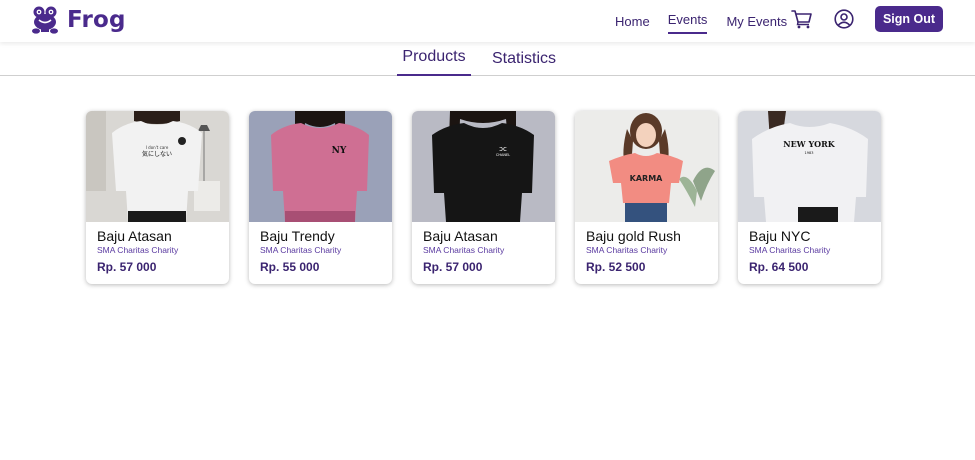 The width and height of the screenshot is (975, 460). What do you see at coordinates (320, 166) in the screenshot?
I see `product-image: NY` at bounding box center [320, 166].